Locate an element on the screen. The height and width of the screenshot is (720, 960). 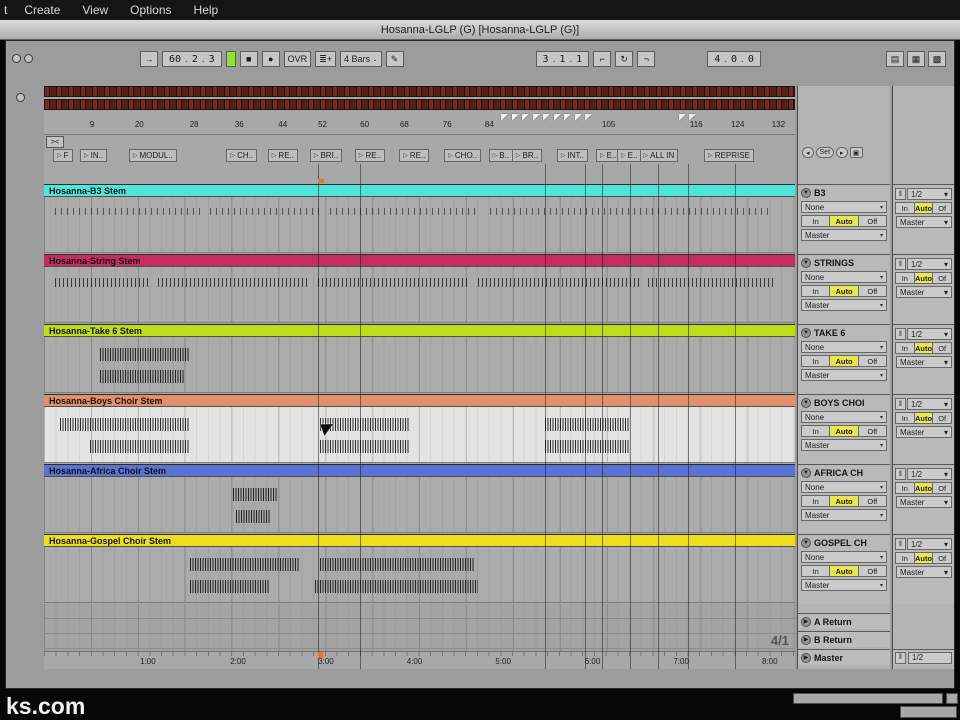
punch-out-icon: ¬ is located at coordinates (646, 59).